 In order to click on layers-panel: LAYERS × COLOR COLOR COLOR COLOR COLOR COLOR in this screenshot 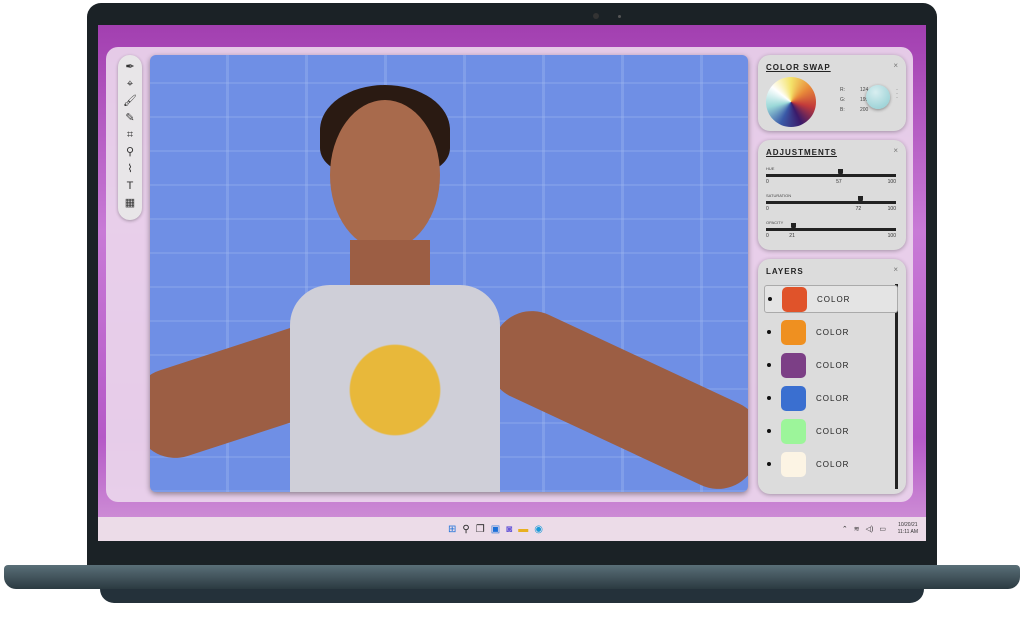, I will do `click(832, 376)`.